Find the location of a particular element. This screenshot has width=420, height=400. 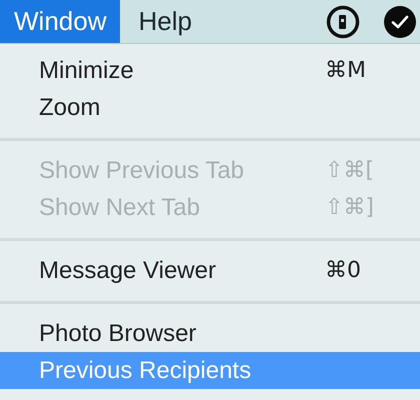

menu-item: Minimize ⌘M is located at coordinates (210, 70).